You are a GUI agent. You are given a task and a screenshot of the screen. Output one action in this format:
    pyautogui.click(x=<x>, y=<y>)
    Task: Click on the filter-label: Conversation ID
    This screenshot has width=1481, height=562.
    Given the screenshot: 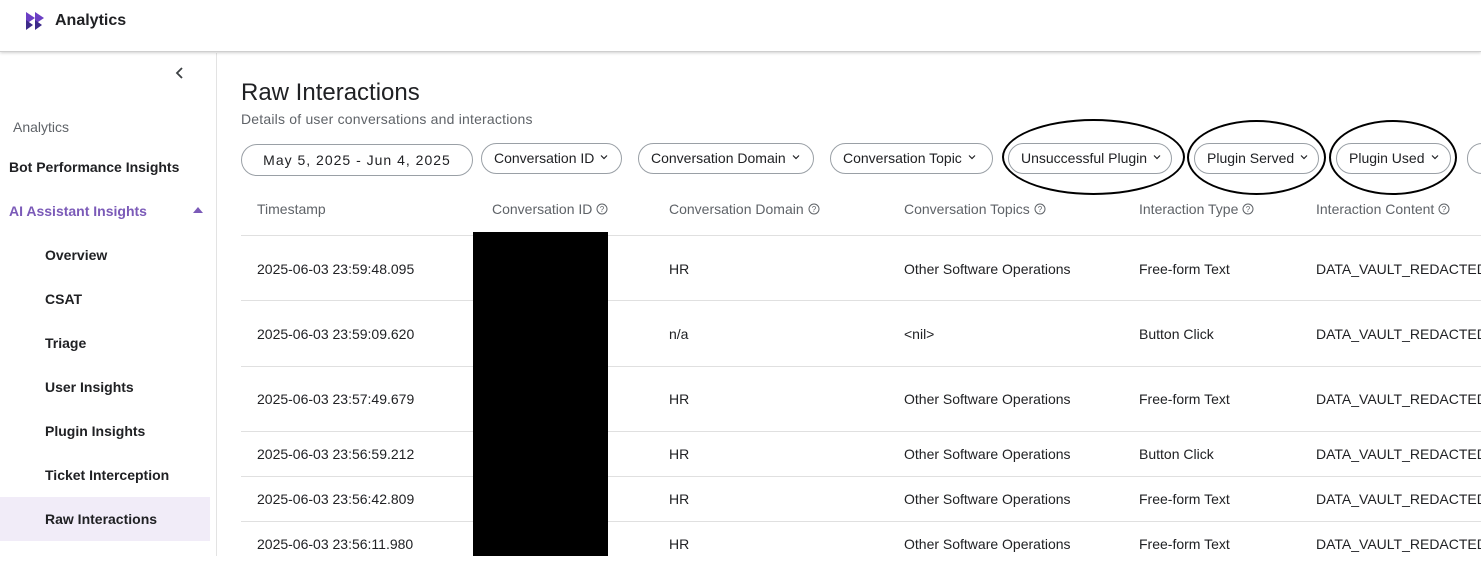 What is the action you would take?
    pyautogui.click(x=544, y=158)
    